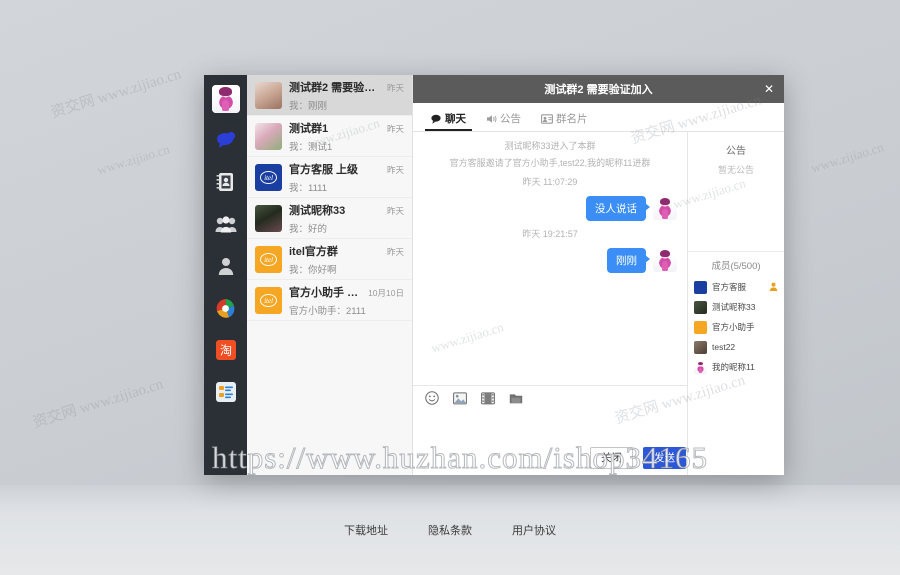  What do you see at coordinates (550, 182) in the screenshot?
I see `message-timestamp: 昨天 11:07:29` at bounding box center [550, 182].